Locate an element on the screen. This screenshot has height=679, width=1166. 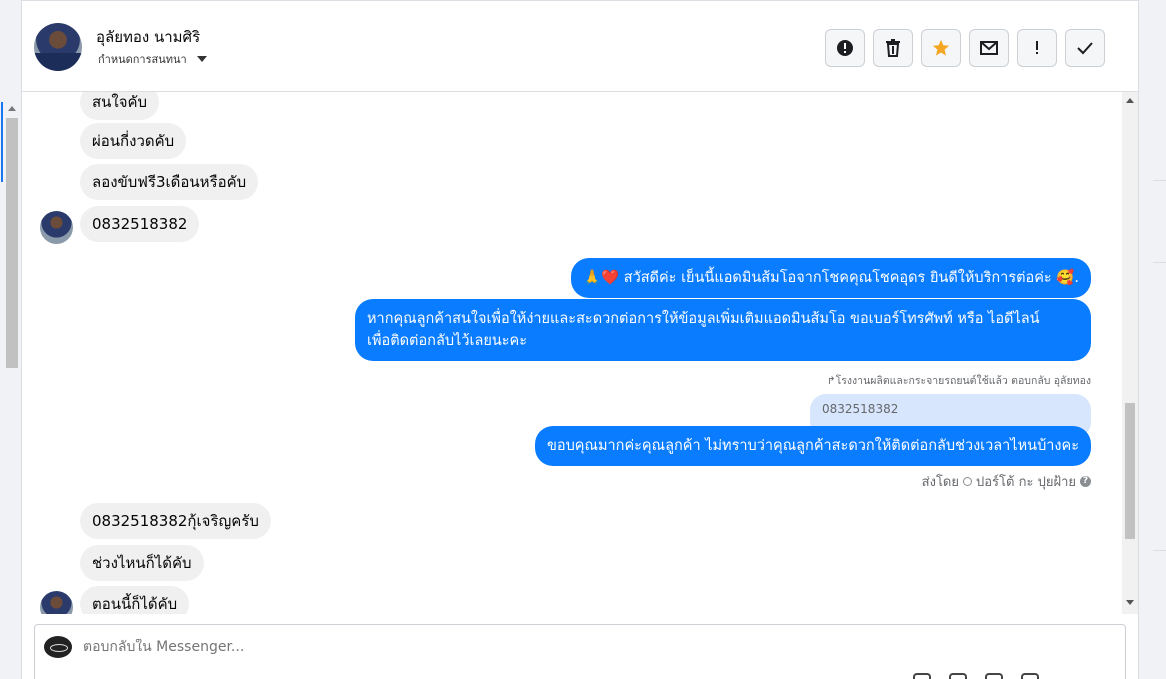
incoming-message: 0832518382กุ้เจริญครับ is located at coordinates (175, 521).